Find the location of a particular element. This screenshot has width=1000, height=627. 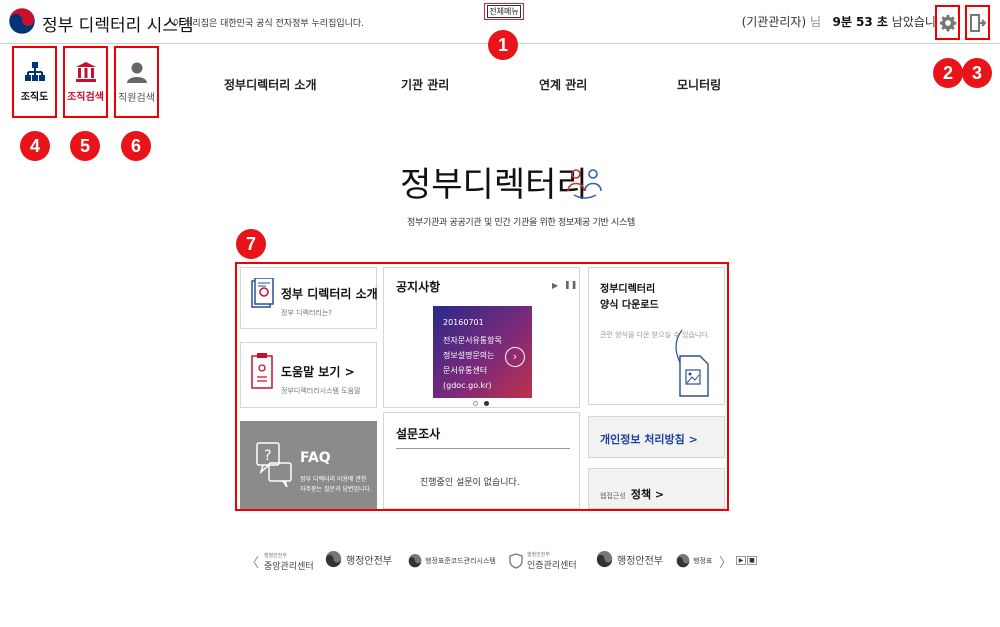

nav-item-intro: 정부디렉터리 소개 is located at coordinates (270, 84).